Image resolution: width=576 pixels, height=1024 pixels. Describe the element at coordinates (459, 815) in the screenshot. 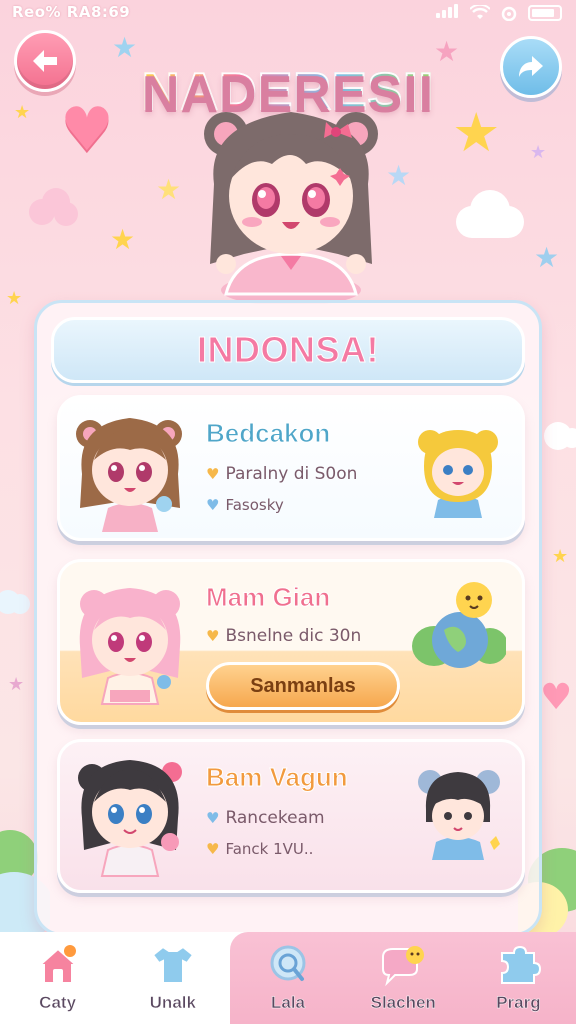

I see `boy-companion-icon` at that location.